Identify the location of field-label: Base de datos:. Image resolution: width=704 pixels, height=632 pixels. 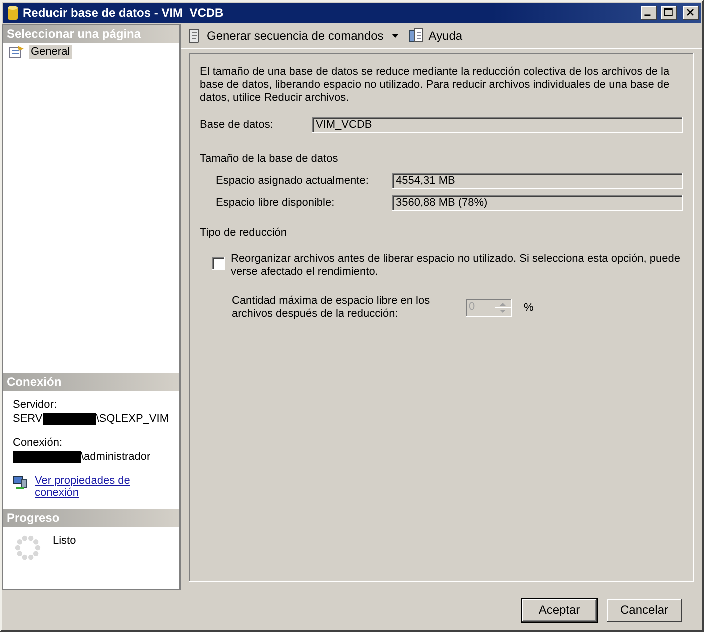
(237, 125).